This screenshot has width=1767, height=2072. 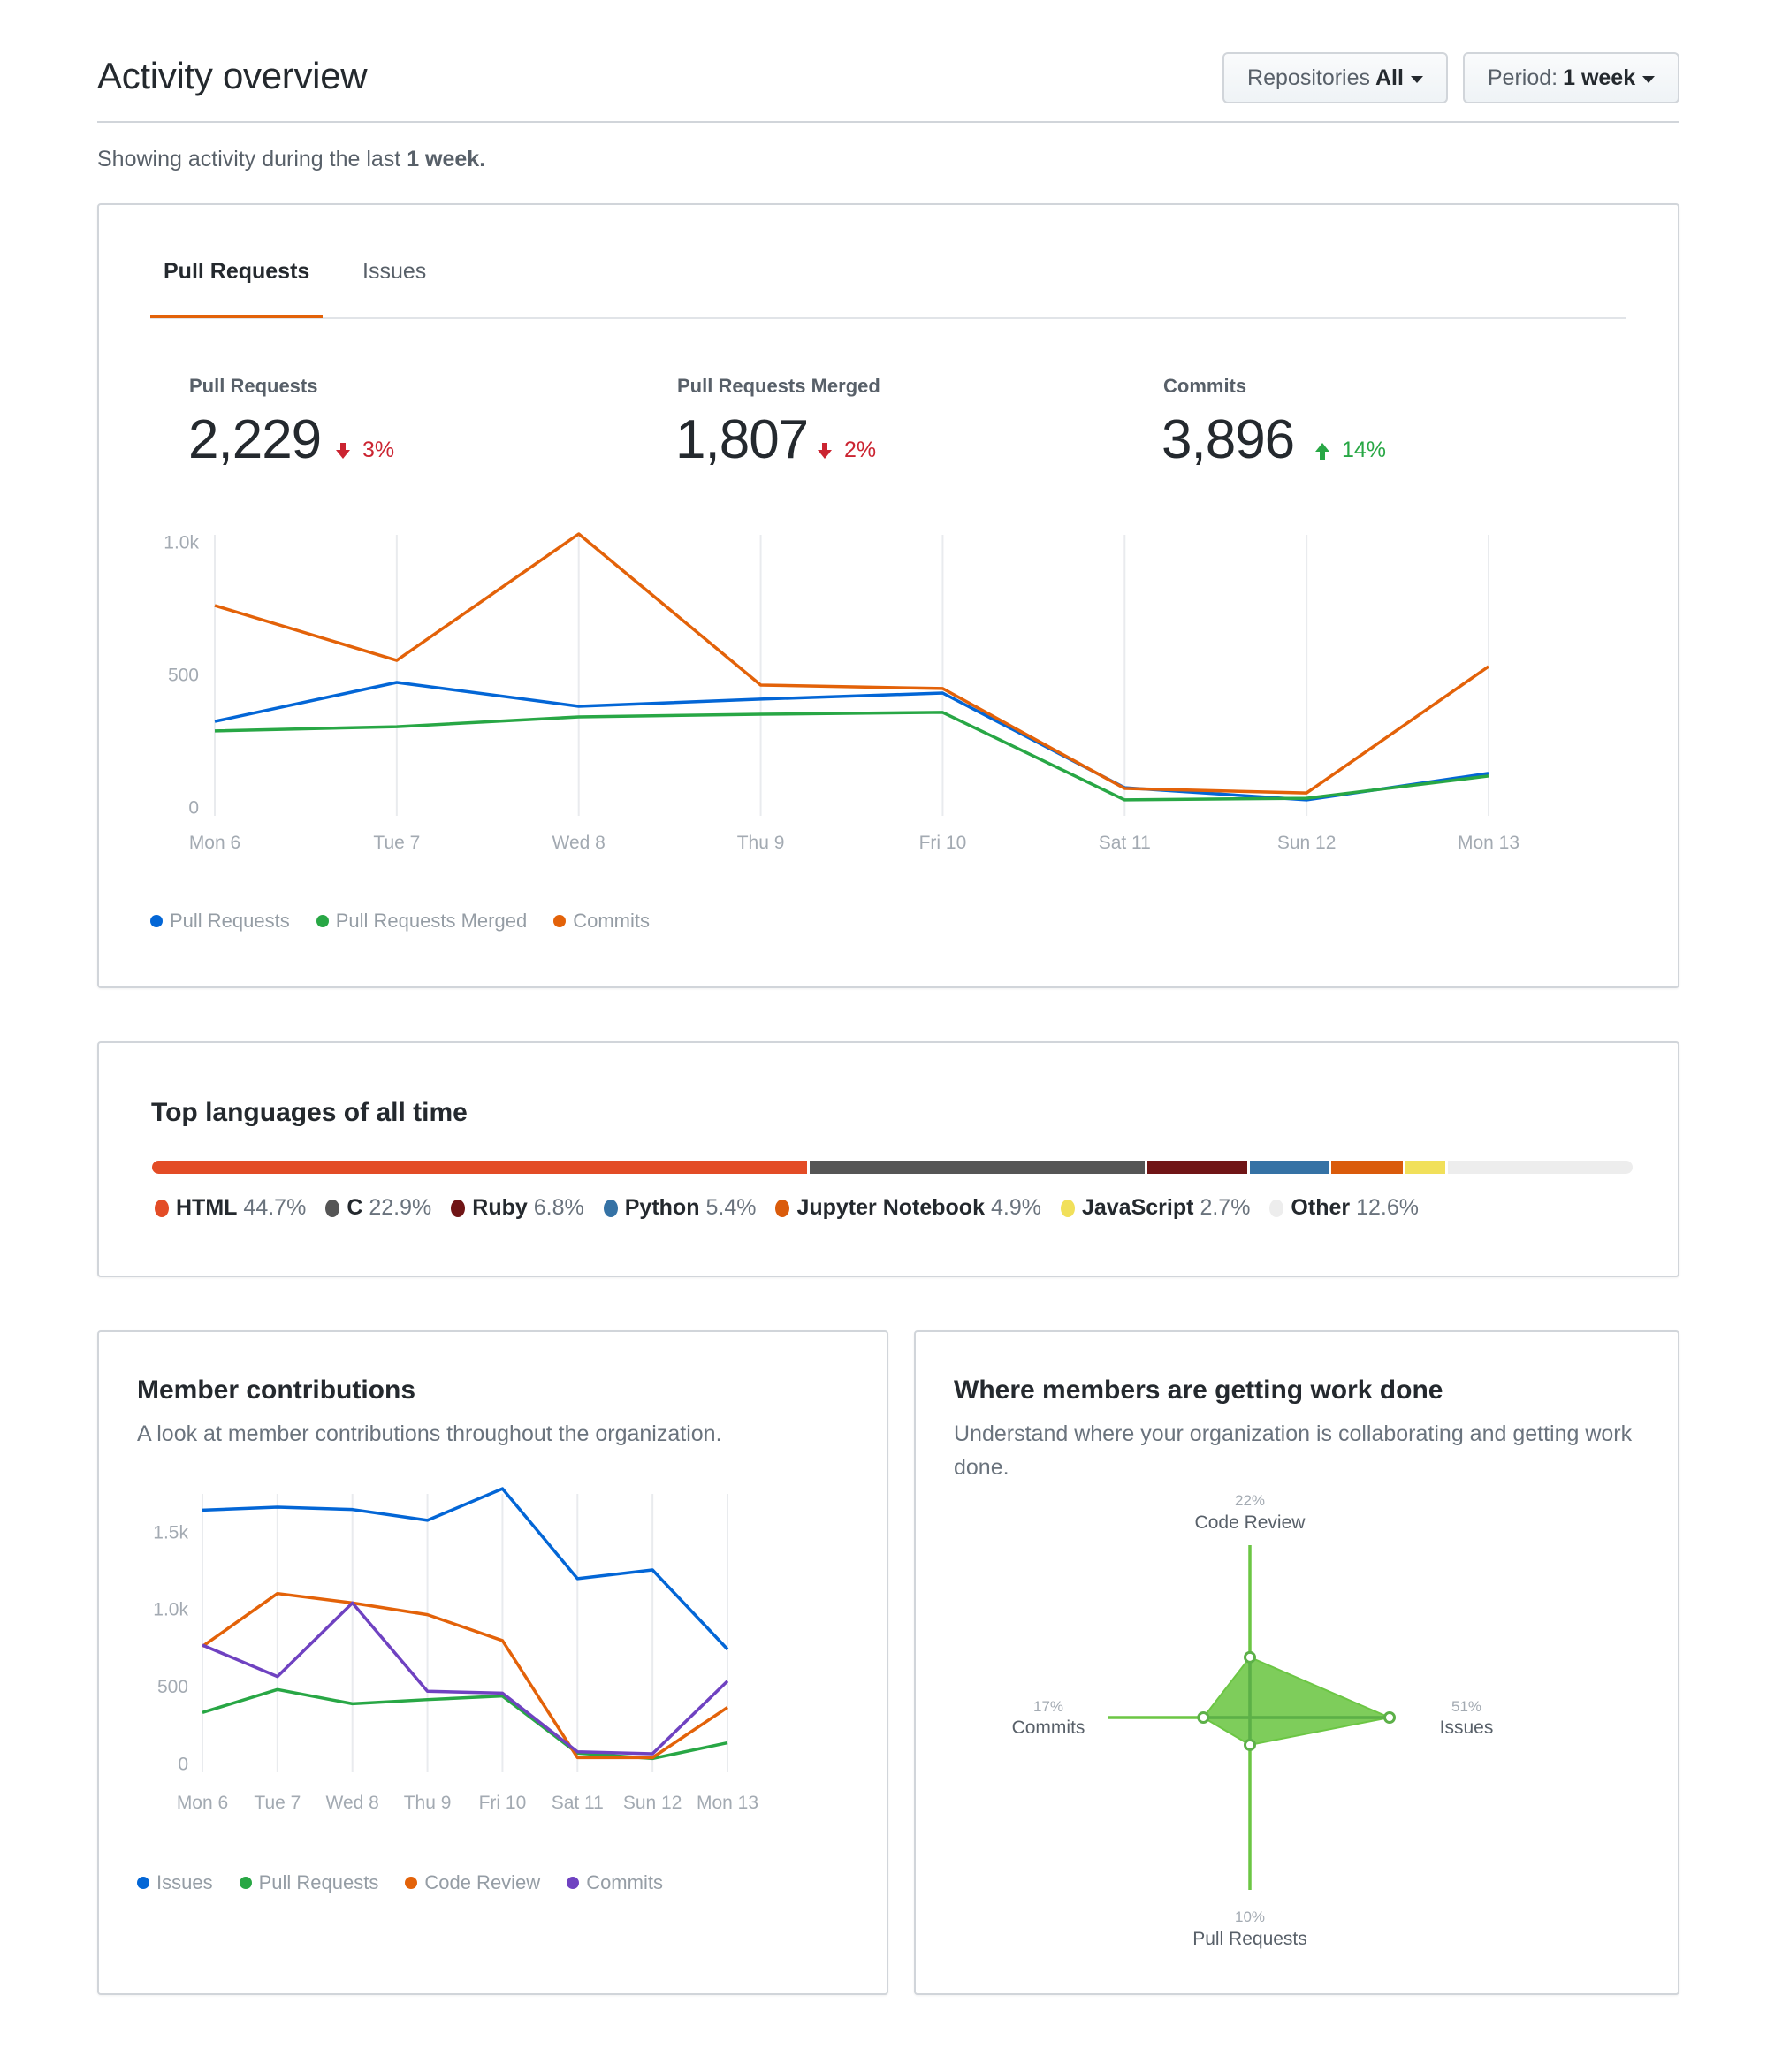 I want to click on language-segment-python, so click(x=1289, y=1167).